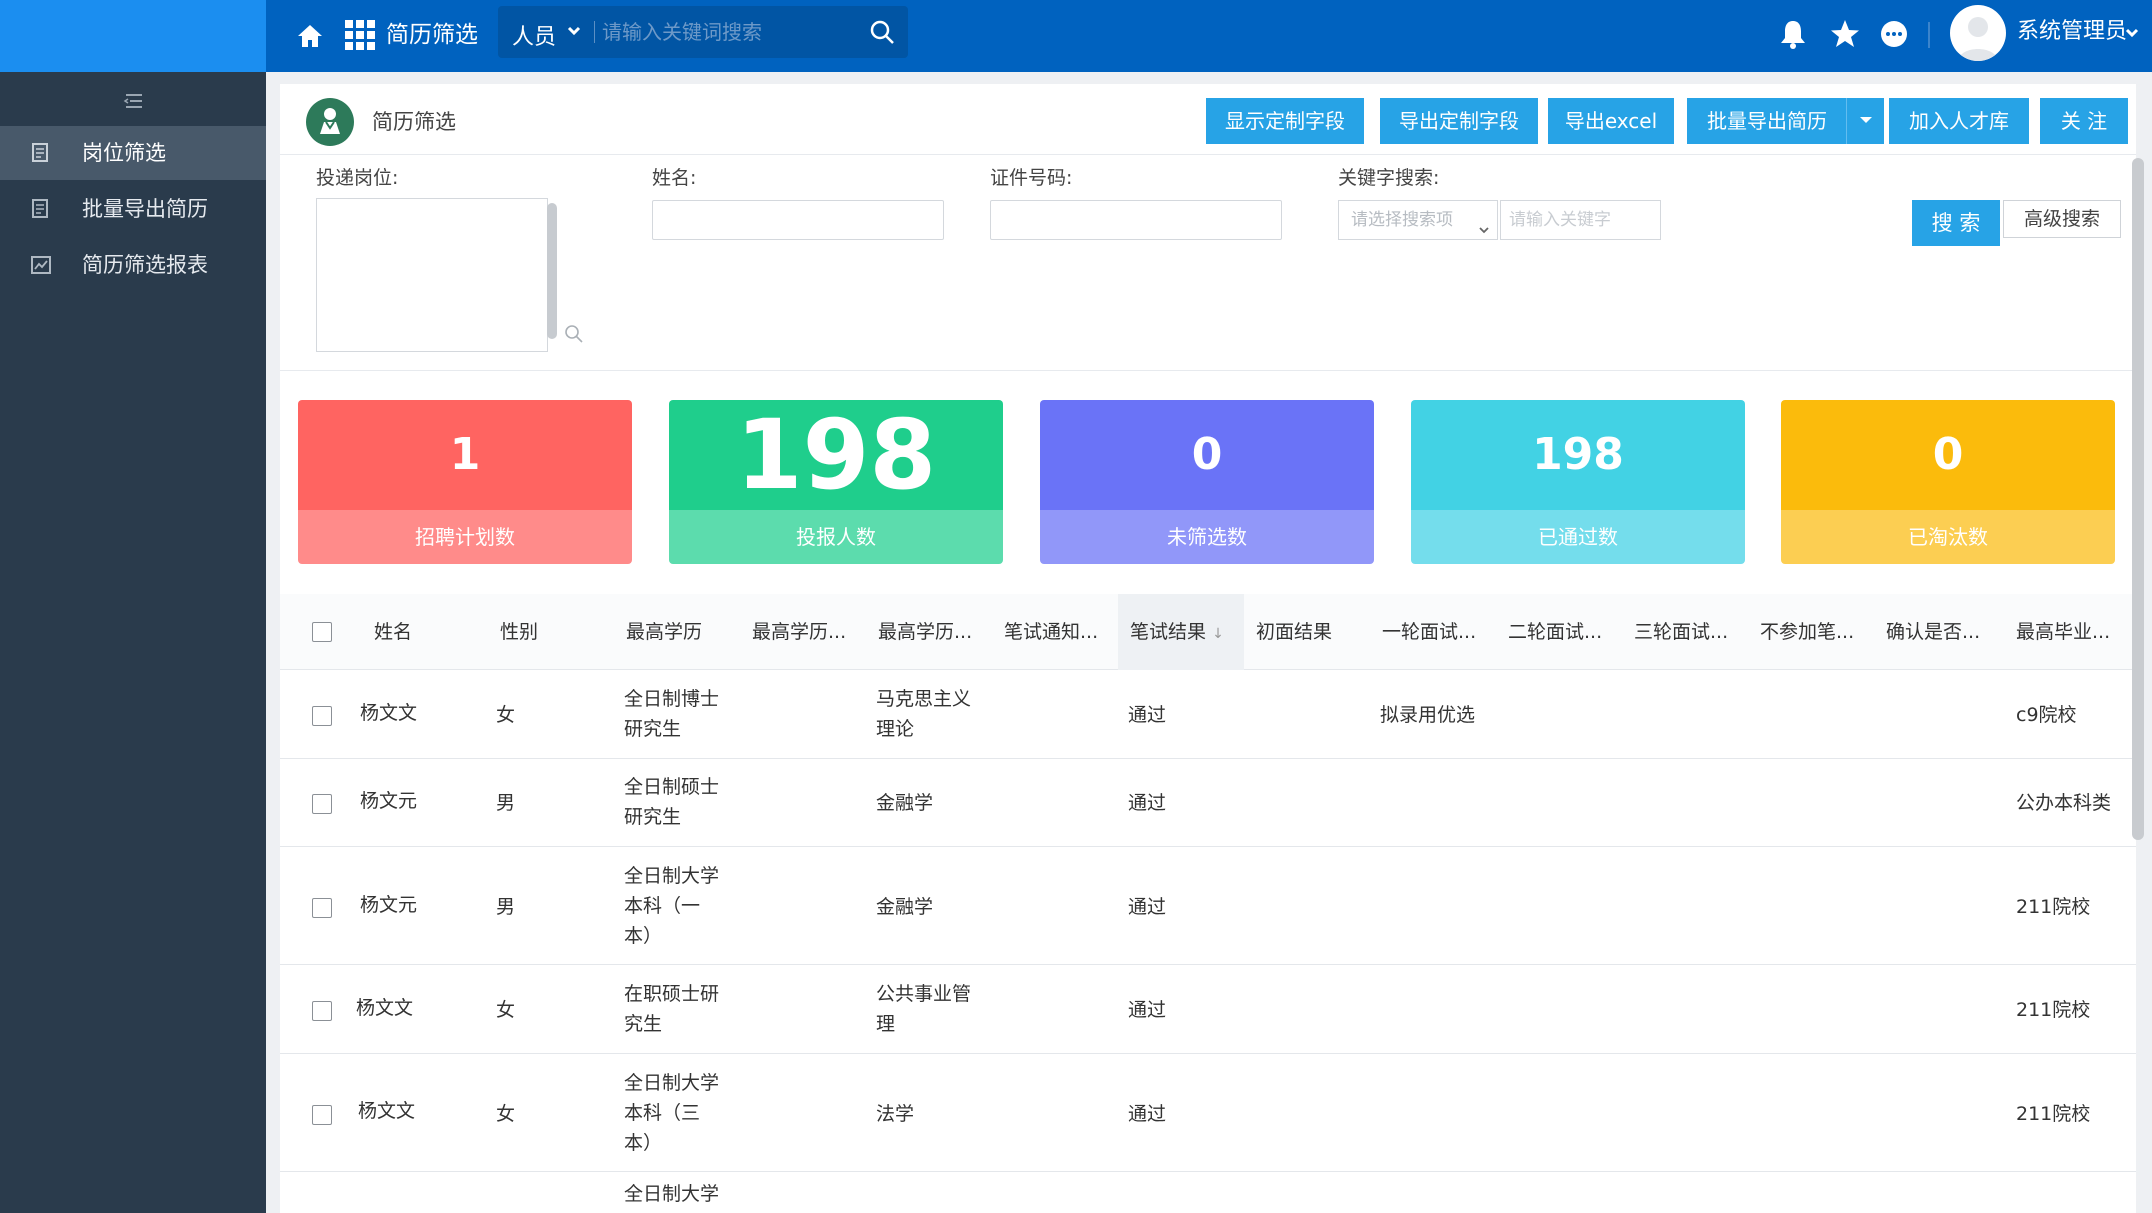 This screenshot has width=2152, height=1213. I want to click on cell-school: 211院校, so click(2053, 1010).